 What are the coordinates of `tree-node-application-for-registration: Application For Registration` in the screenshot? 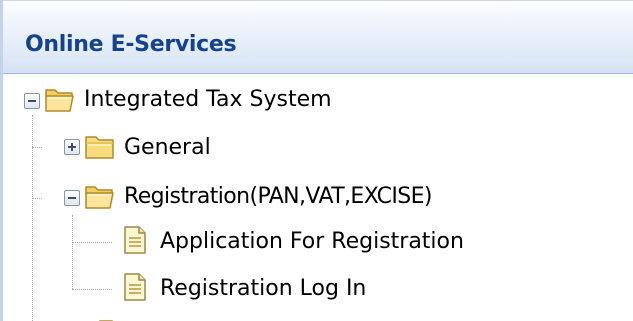 It's located at (312, 242).